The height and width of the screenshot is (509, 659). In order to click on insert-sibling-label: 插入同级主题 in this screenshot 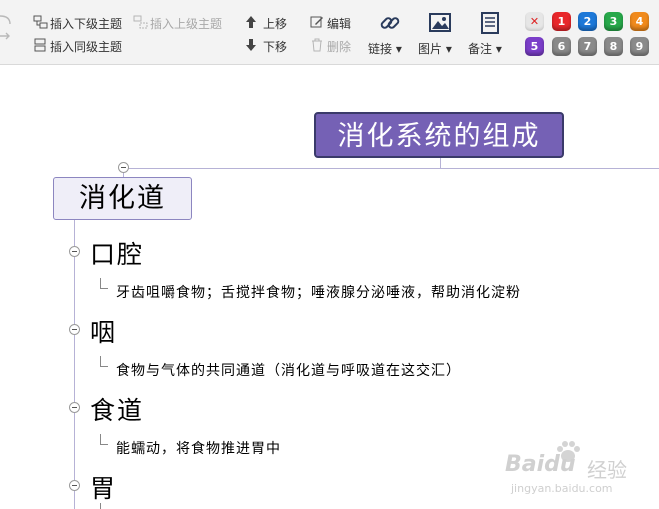, I will do `click(86, 47)`.